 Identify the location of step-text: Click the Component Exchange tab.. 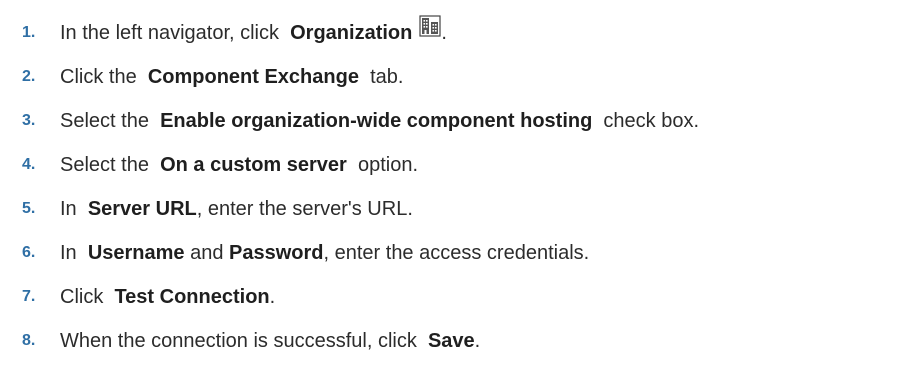
(232, 76).